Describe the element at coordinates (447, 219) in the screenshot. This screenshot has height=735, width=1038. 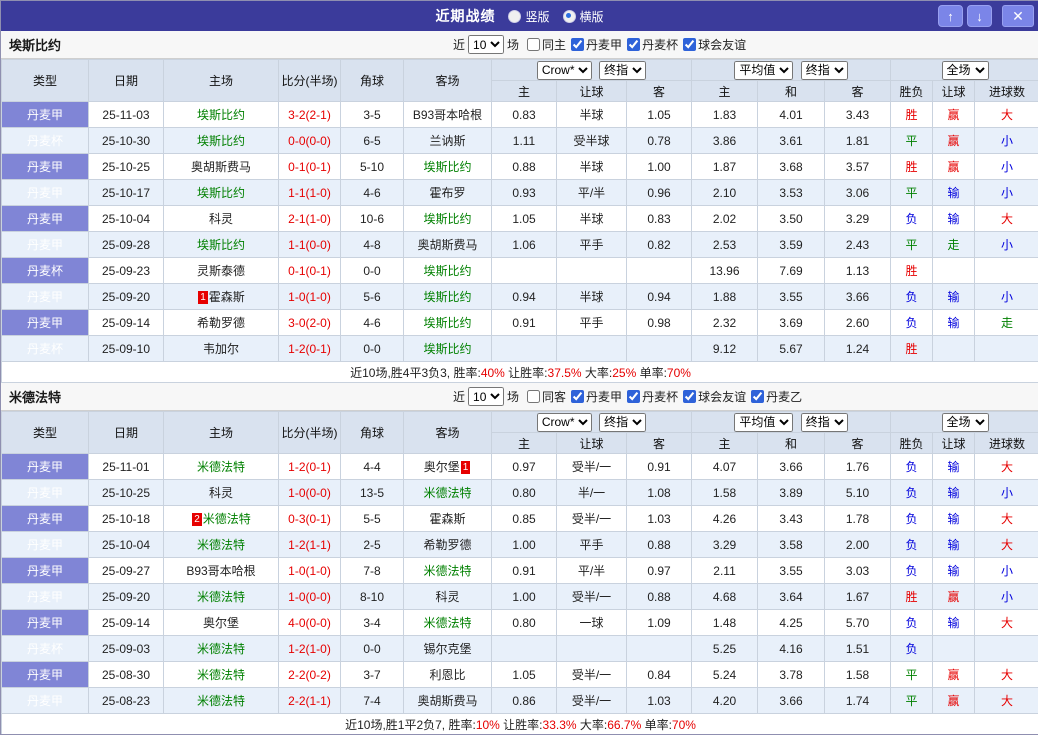
I see `team-name-text: 埃斯比约` at that location.